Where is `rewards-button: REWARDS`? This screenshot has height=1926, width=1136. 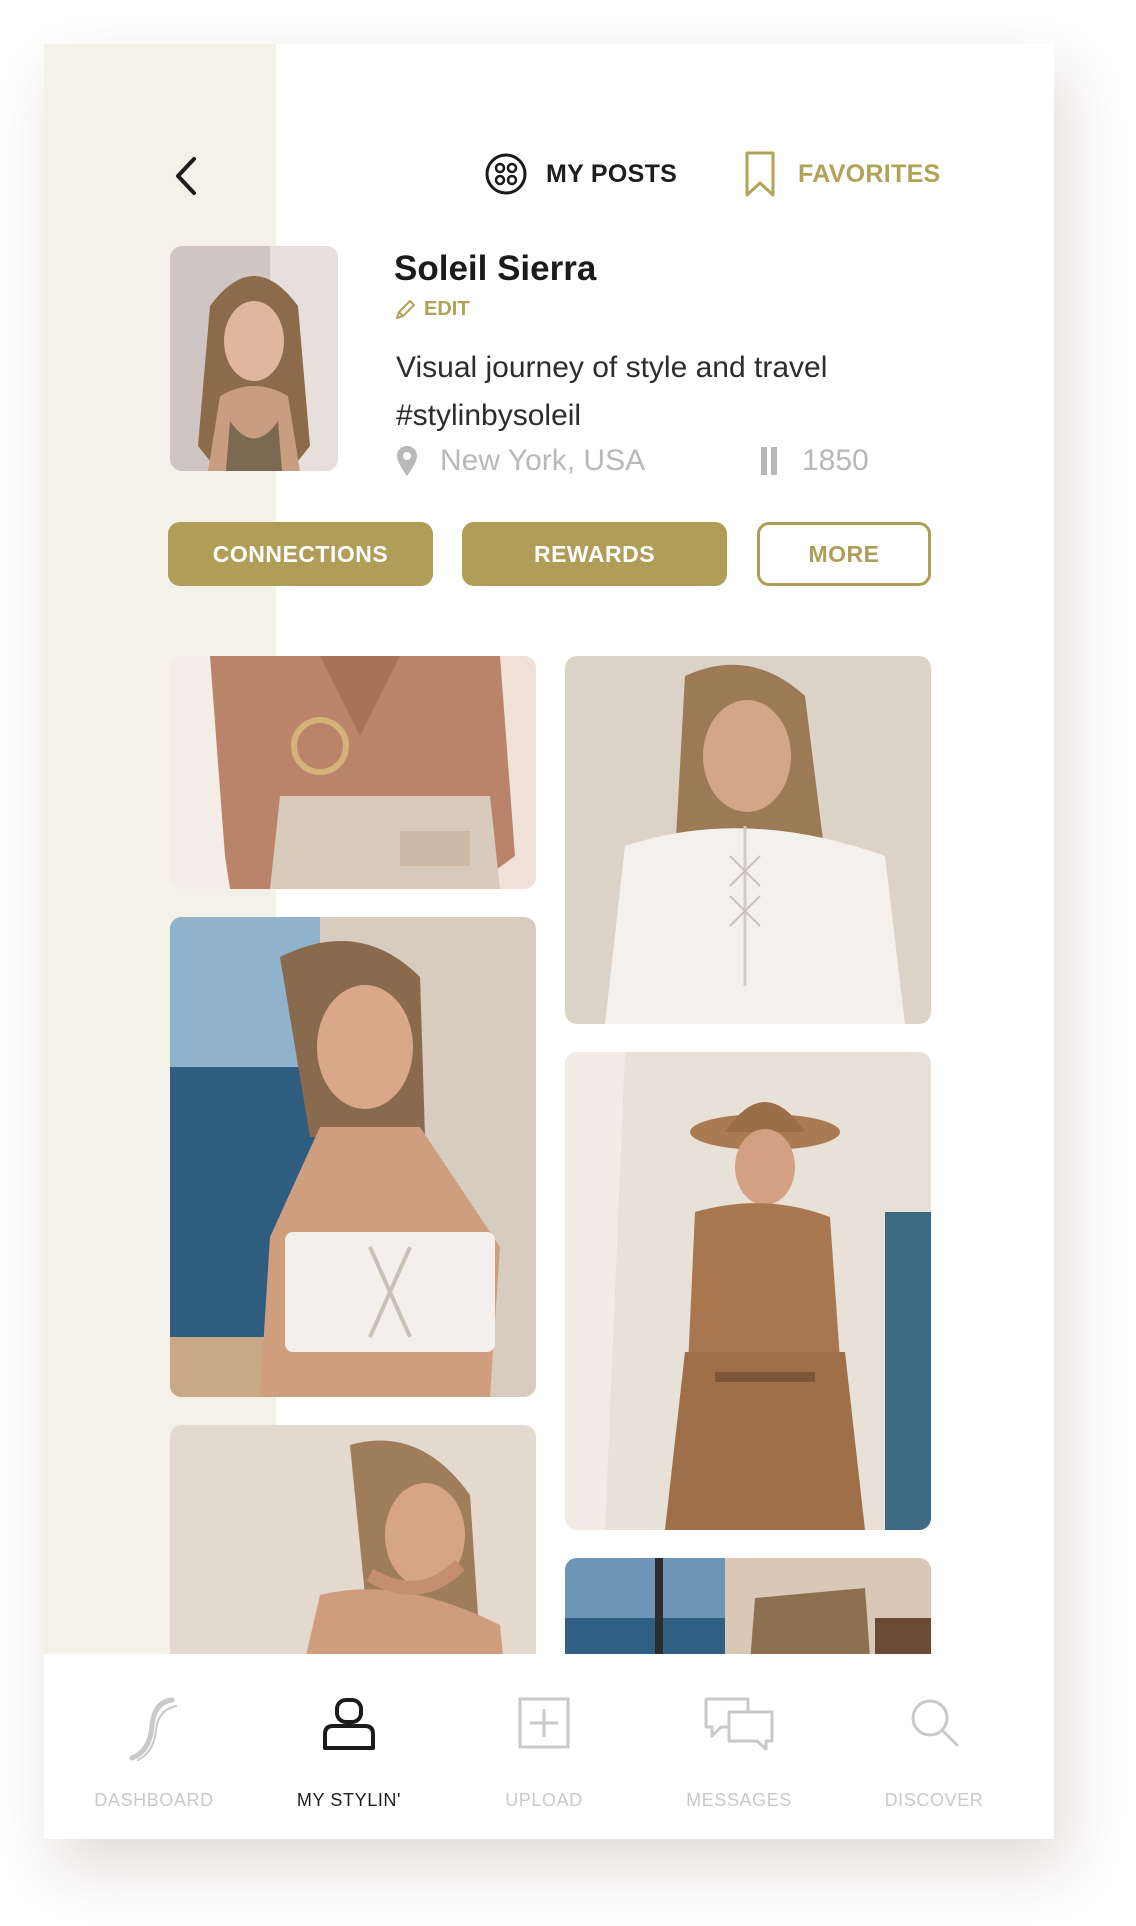 rewards-button: REWARDS is located at coordinates (594, 554).